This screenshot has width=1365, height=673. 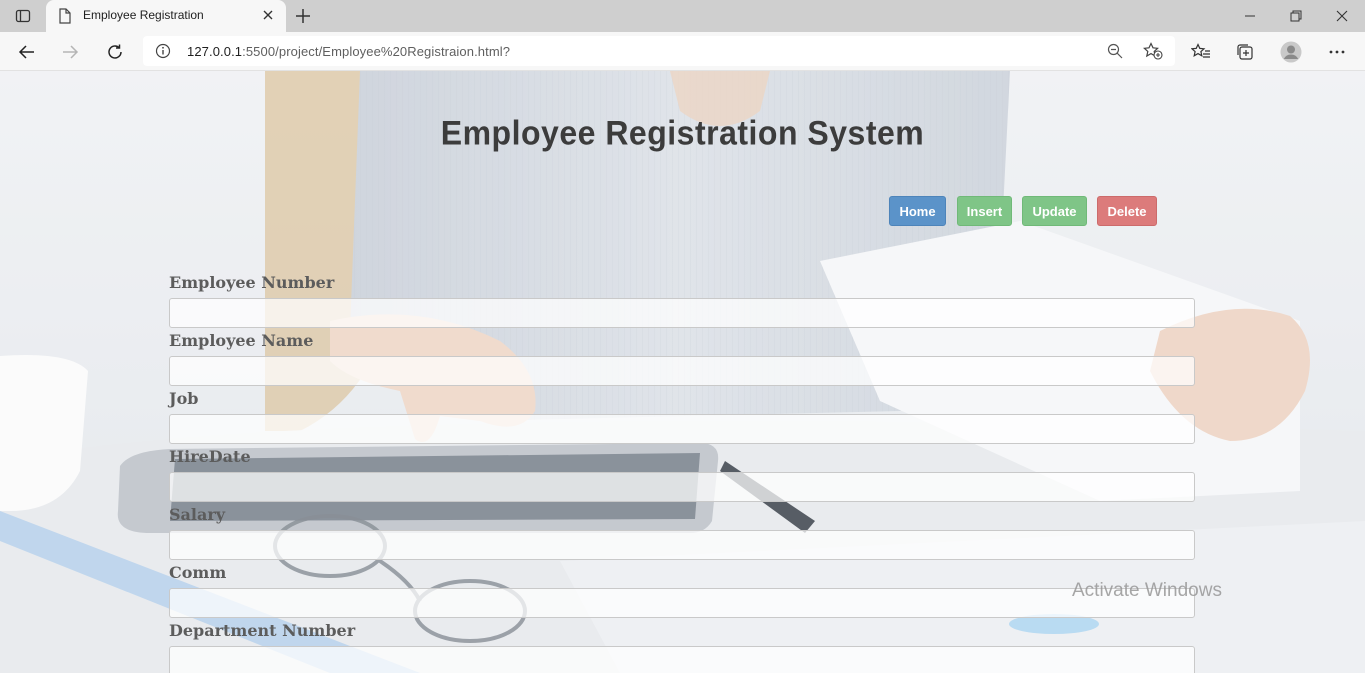 I want to click on more-icon, so click(x=1337, y=52).